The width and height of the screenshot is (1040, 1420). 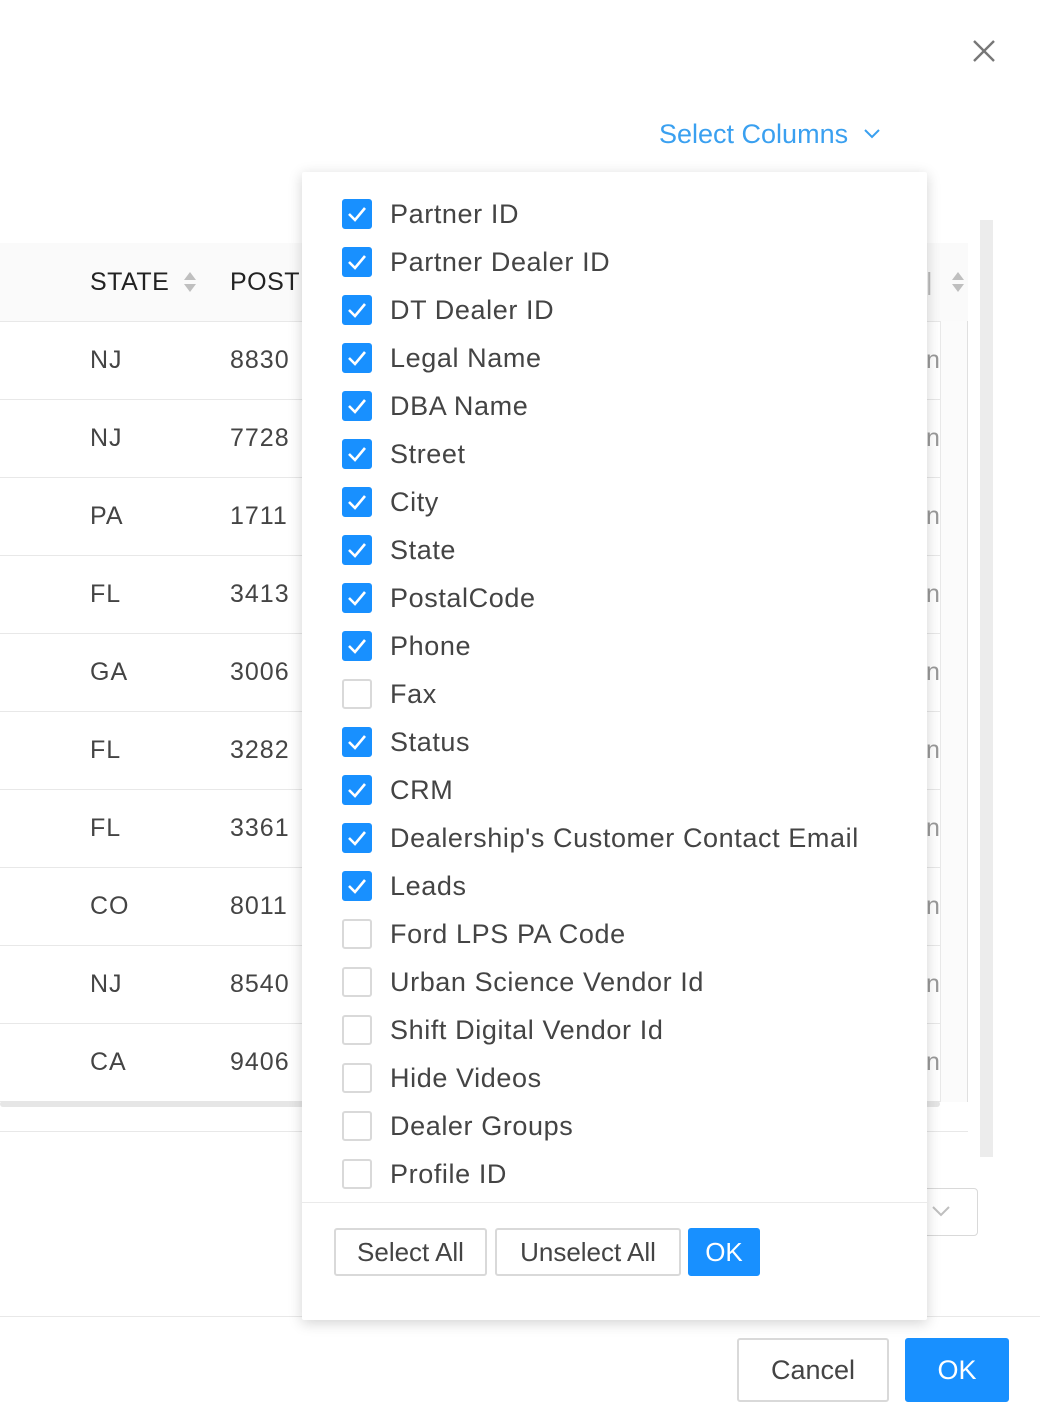 I want to click on cell-state: FL, so click(x=106, y=593).